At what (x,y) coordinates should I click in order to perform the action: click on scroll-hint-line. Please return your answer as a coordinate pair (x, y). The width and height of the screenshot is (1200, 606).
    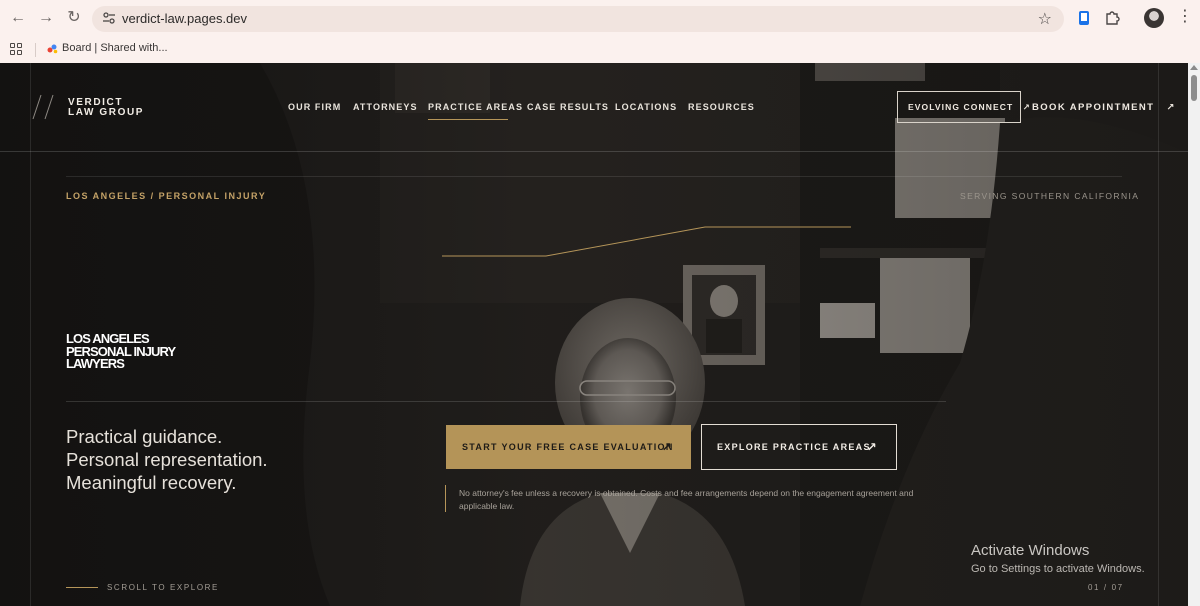
    Looking at the image, I should click on (82, 587).